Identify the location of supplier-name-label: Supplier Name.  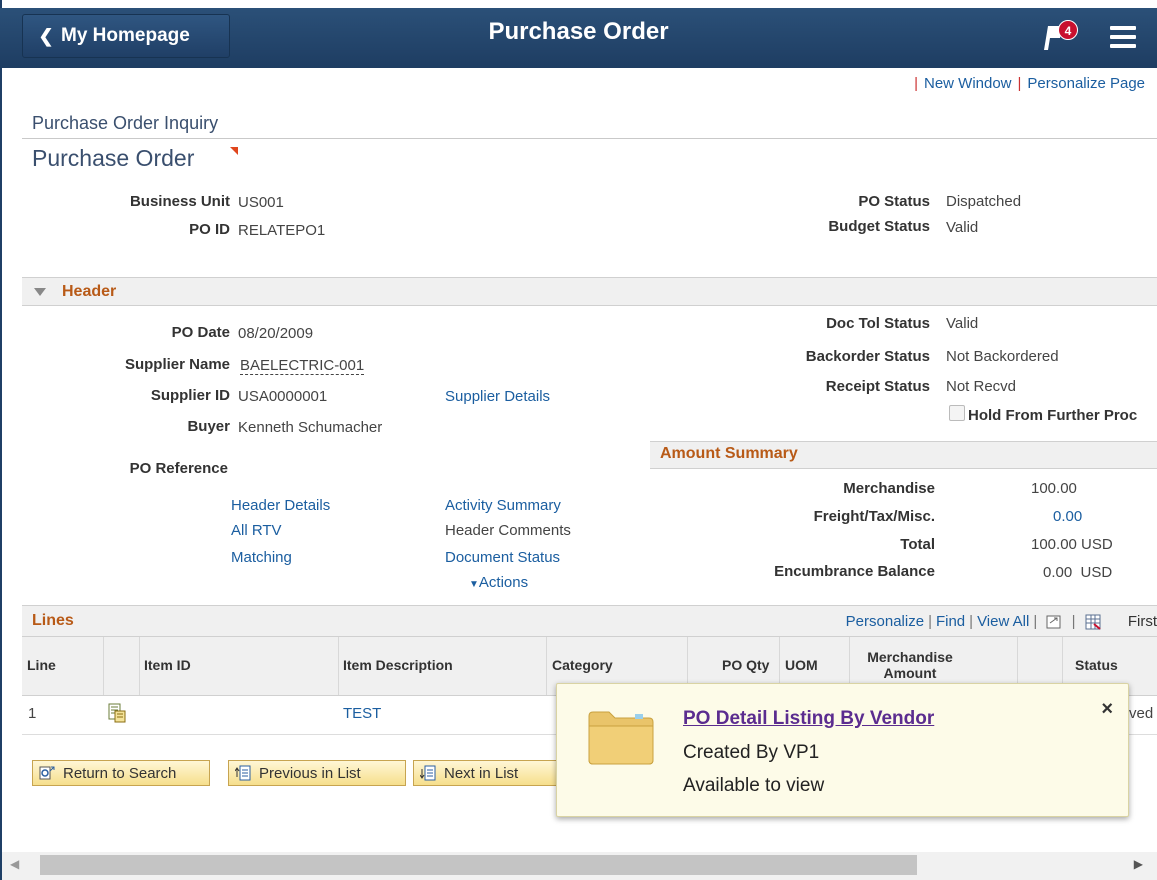
(177, 364).